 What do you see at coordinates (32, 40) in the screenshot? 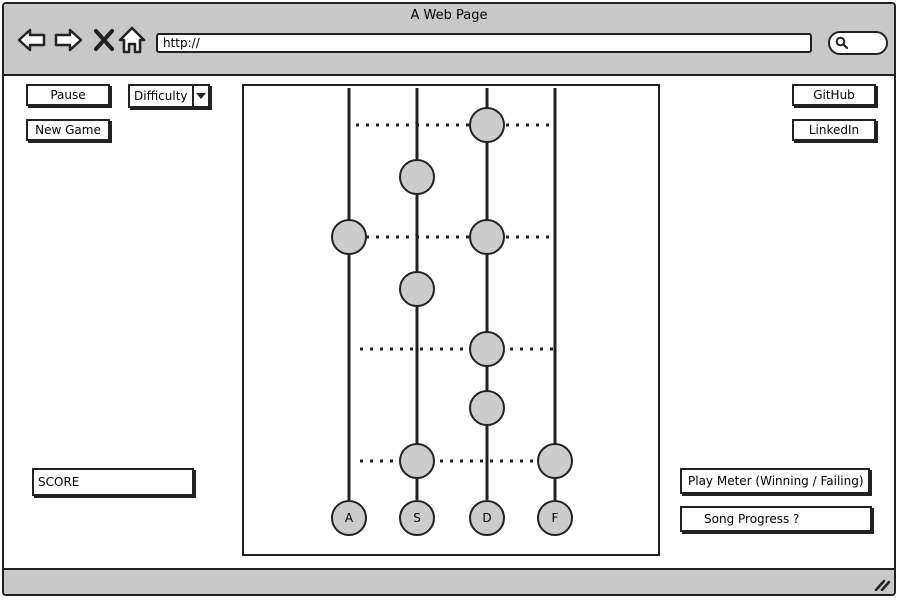
I see `arrow-left-icon` at bounding box center [32, 40].